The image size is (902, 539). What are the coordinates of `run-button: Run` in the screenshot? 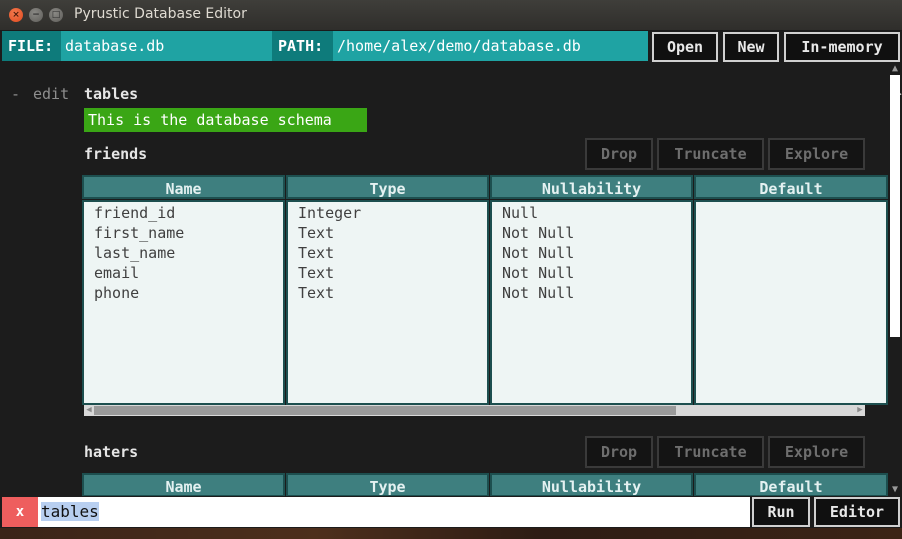 It's located at (781, 512).